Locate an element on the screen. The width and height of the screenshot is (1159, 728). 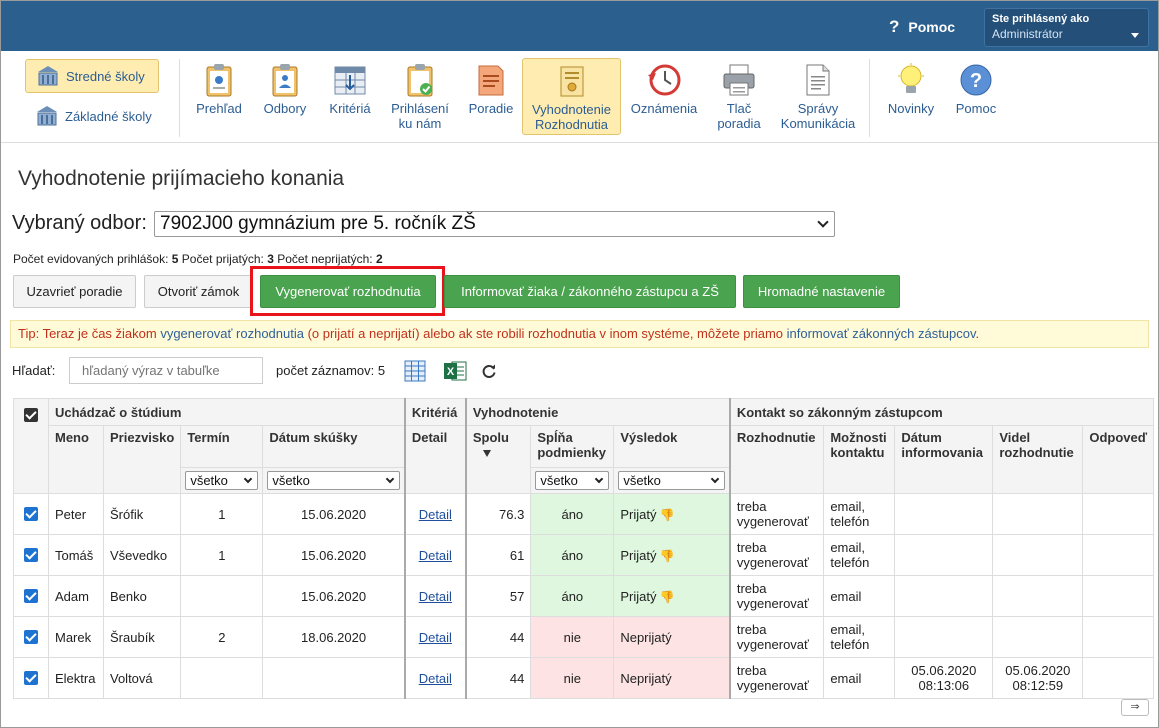
col-info-date: Dátum informovania is located at coordinates (944, 459).